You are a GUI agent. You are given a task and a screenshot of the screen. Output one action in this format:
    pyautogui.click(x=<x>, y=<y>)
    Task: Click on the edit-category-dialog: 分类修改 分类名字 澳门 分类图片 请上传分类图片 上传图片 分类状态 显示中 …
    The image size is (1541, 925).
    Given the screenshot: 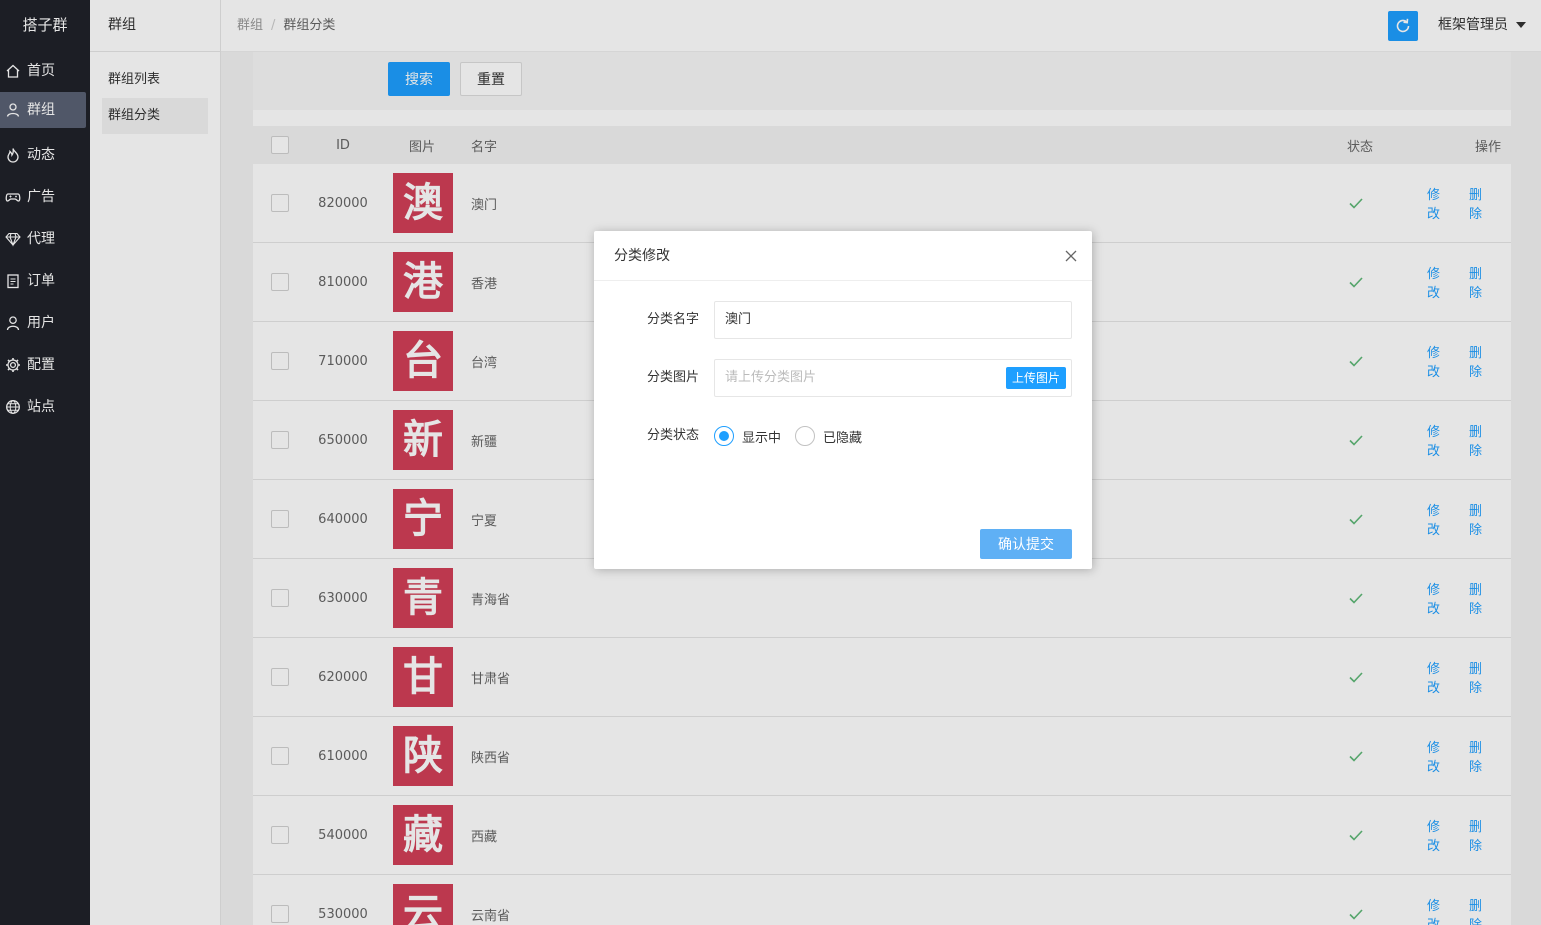 What is the action you would take?
    pyautogui.click(x=843, y=400)
    